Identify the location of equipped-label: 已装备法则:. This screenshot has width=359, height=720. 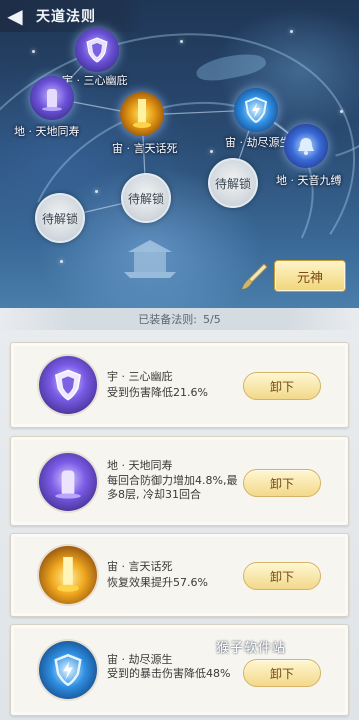
(167, 319).